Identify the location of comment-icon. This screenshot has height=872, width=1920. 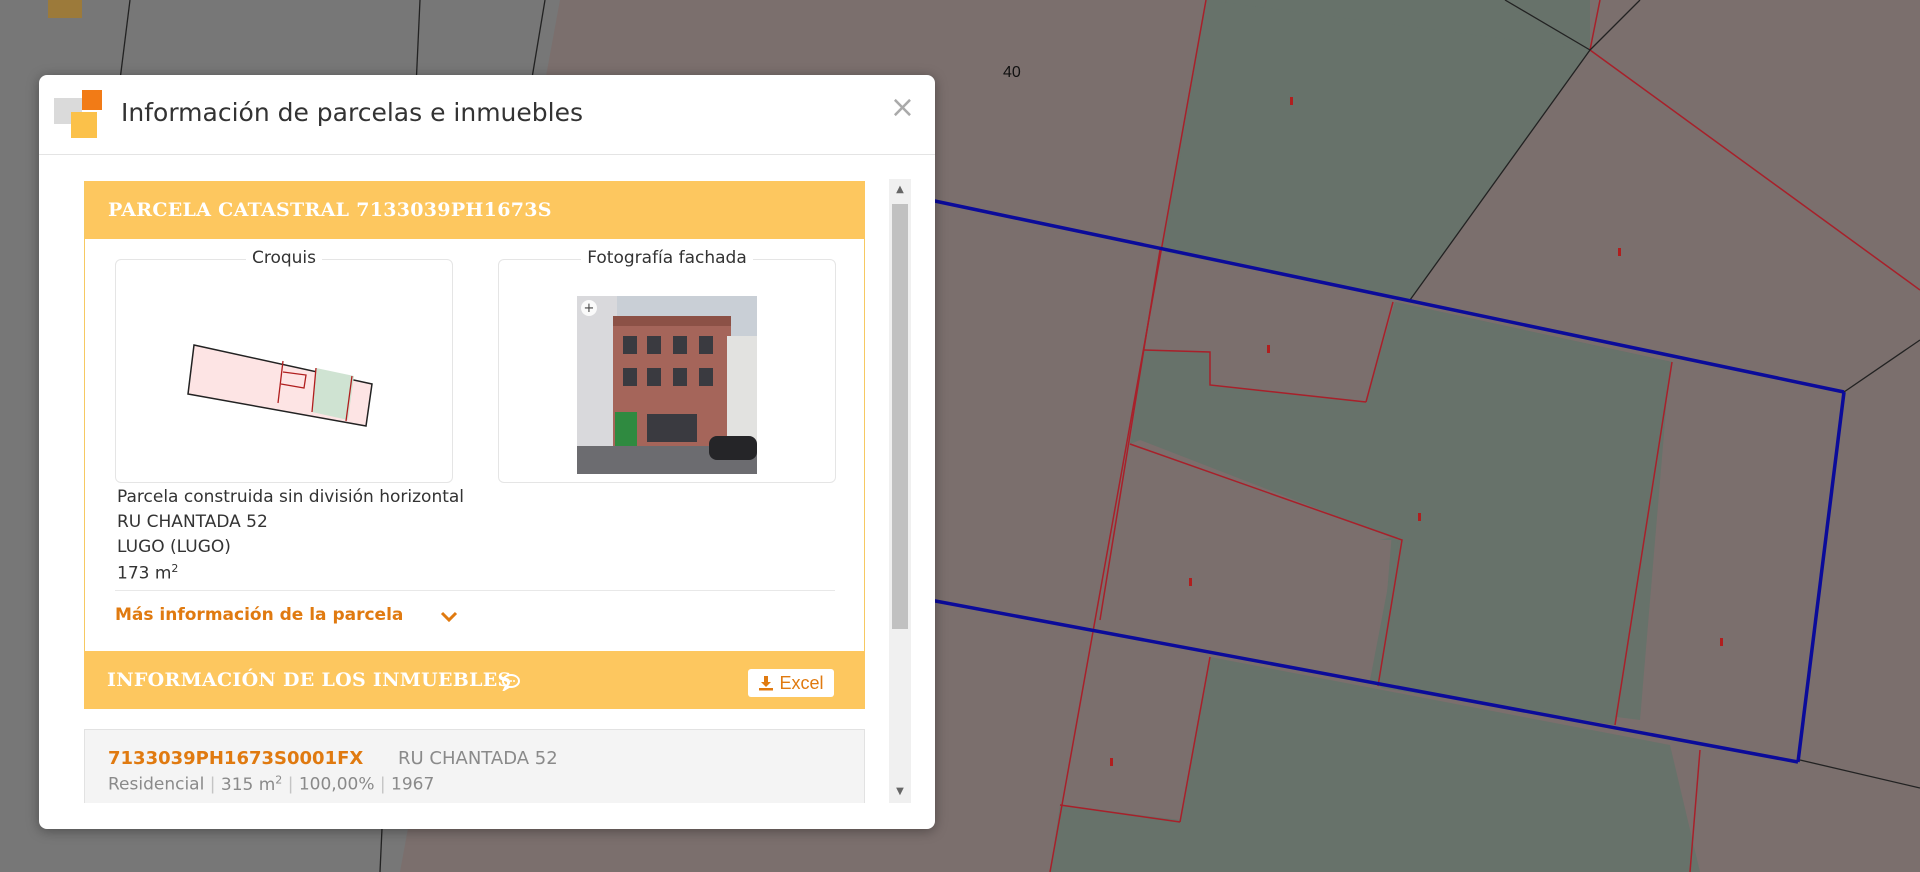
(511, 682).